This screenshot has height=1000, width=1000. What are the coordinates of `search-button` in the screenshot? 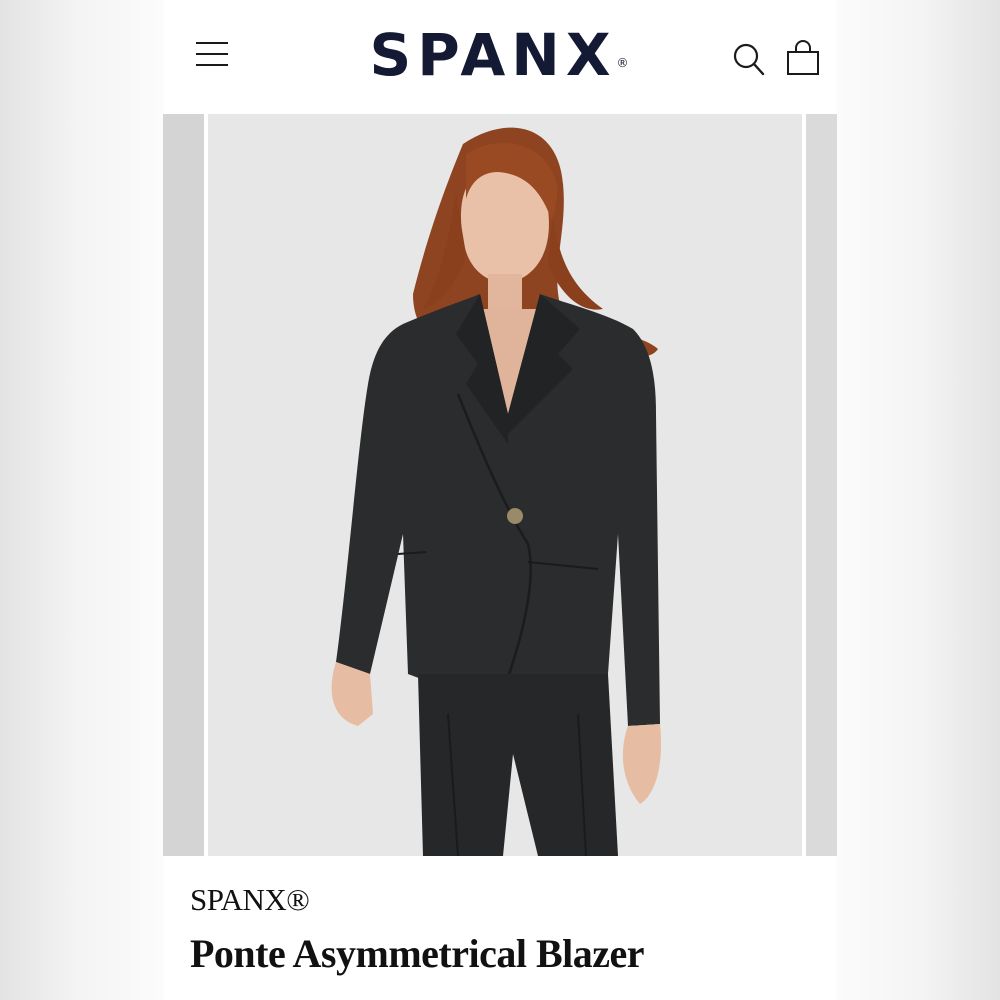 It's located at (749, 59).